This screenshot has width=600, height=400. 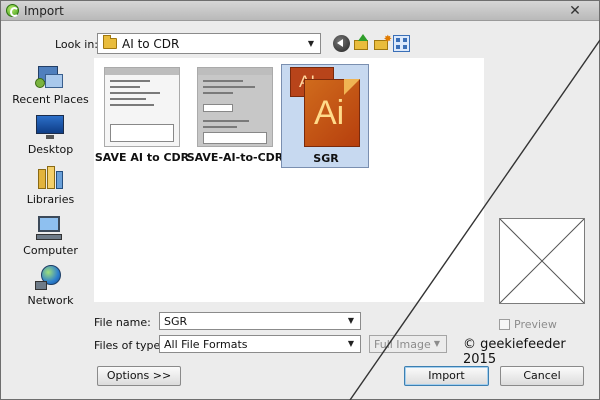 I want to click on file-type-label: Files of type:, so click(x=129, y=345).